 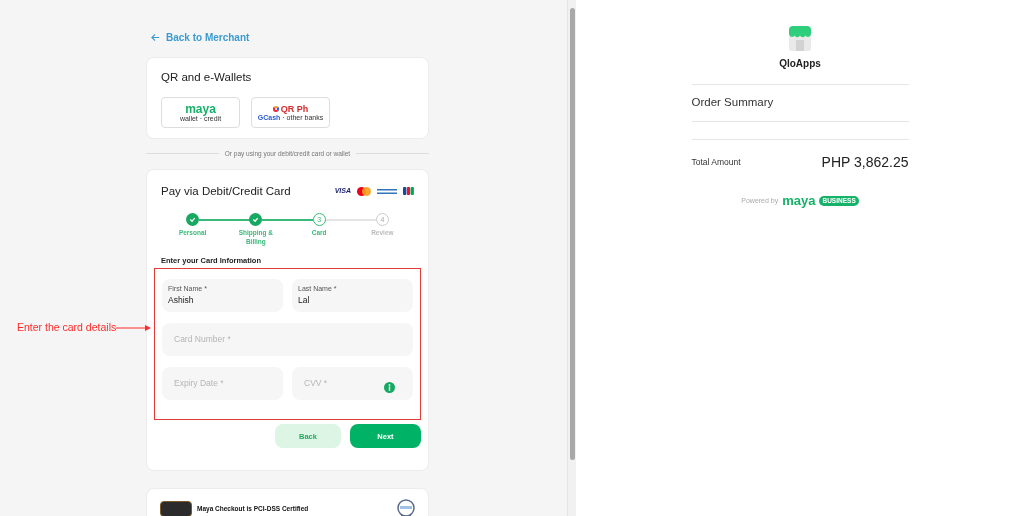 I want to click on field-value: Ashish, so click(x=181, y=300).